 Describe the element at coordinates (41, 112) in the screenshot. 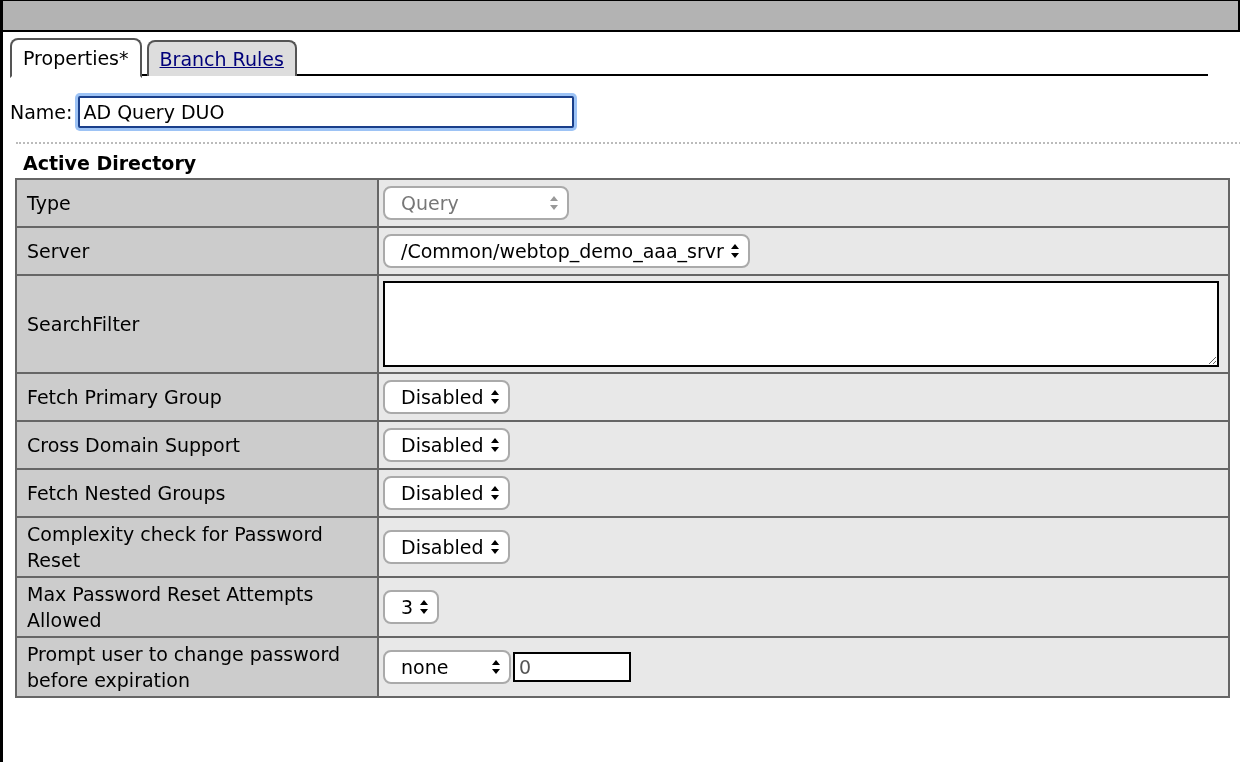

I see `name-label: Name:` at that location.